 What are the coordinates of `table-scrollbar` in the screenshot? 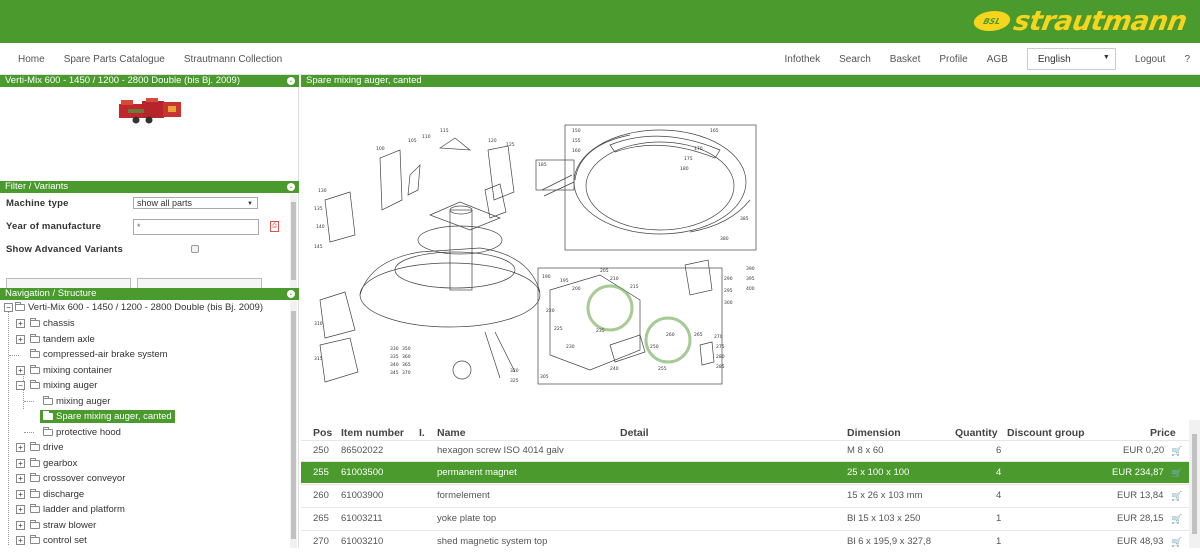 It's located at (1194, 484).